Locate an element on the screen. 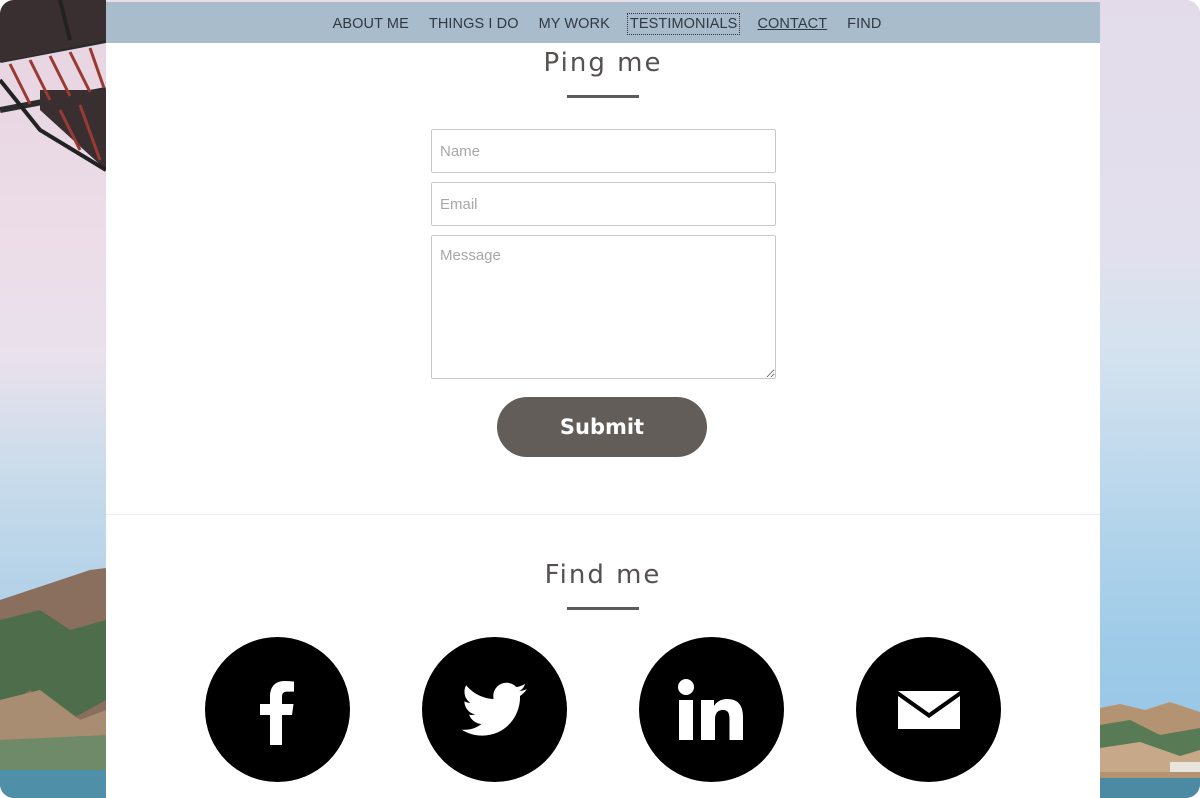 Image resolution: width=1200 pixels, height=798 pixels. linkedin-button is located at coordinates (711, 709).